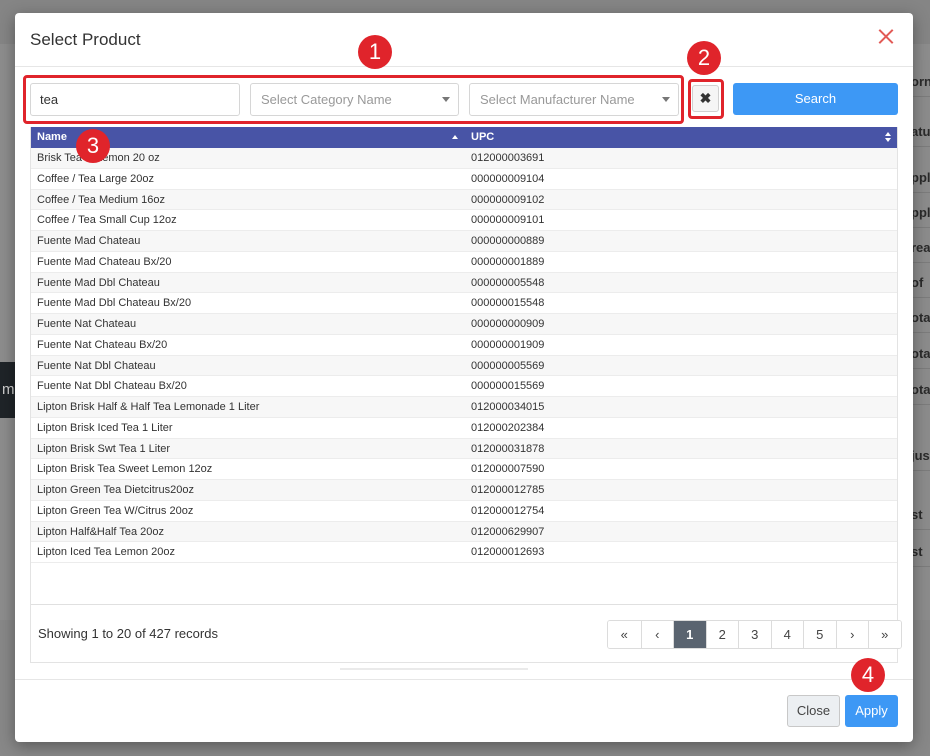  I want to click on page-button-3: 3, so click(754, 634).